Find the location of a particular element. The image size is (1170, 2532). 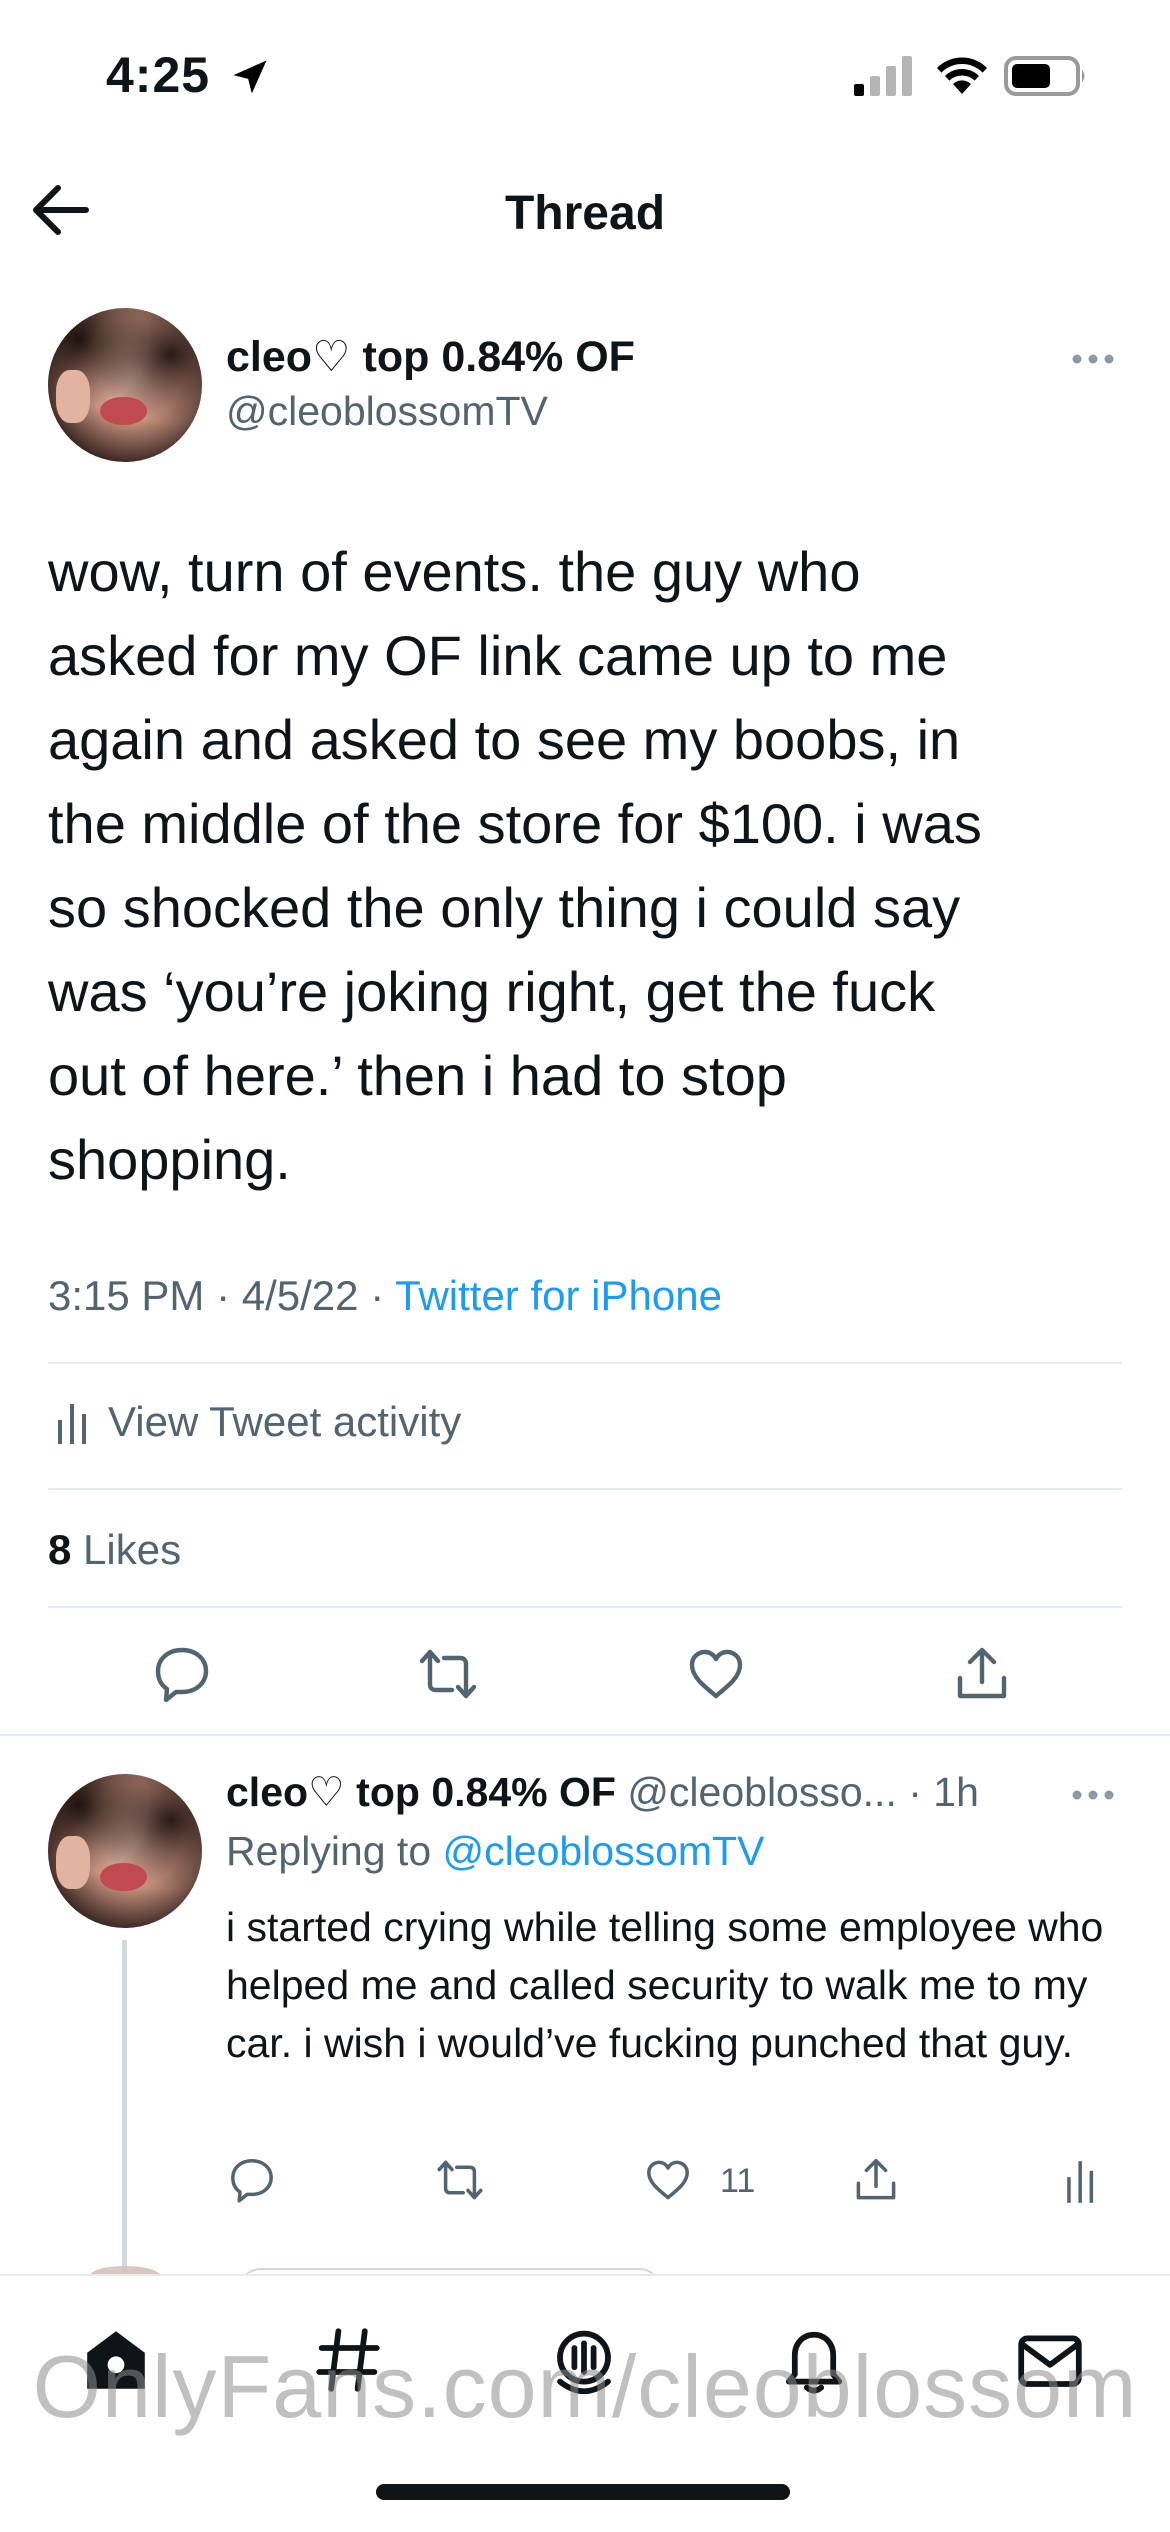

likes-count-link: 8 Likes is located at coordinates (114, 1550).